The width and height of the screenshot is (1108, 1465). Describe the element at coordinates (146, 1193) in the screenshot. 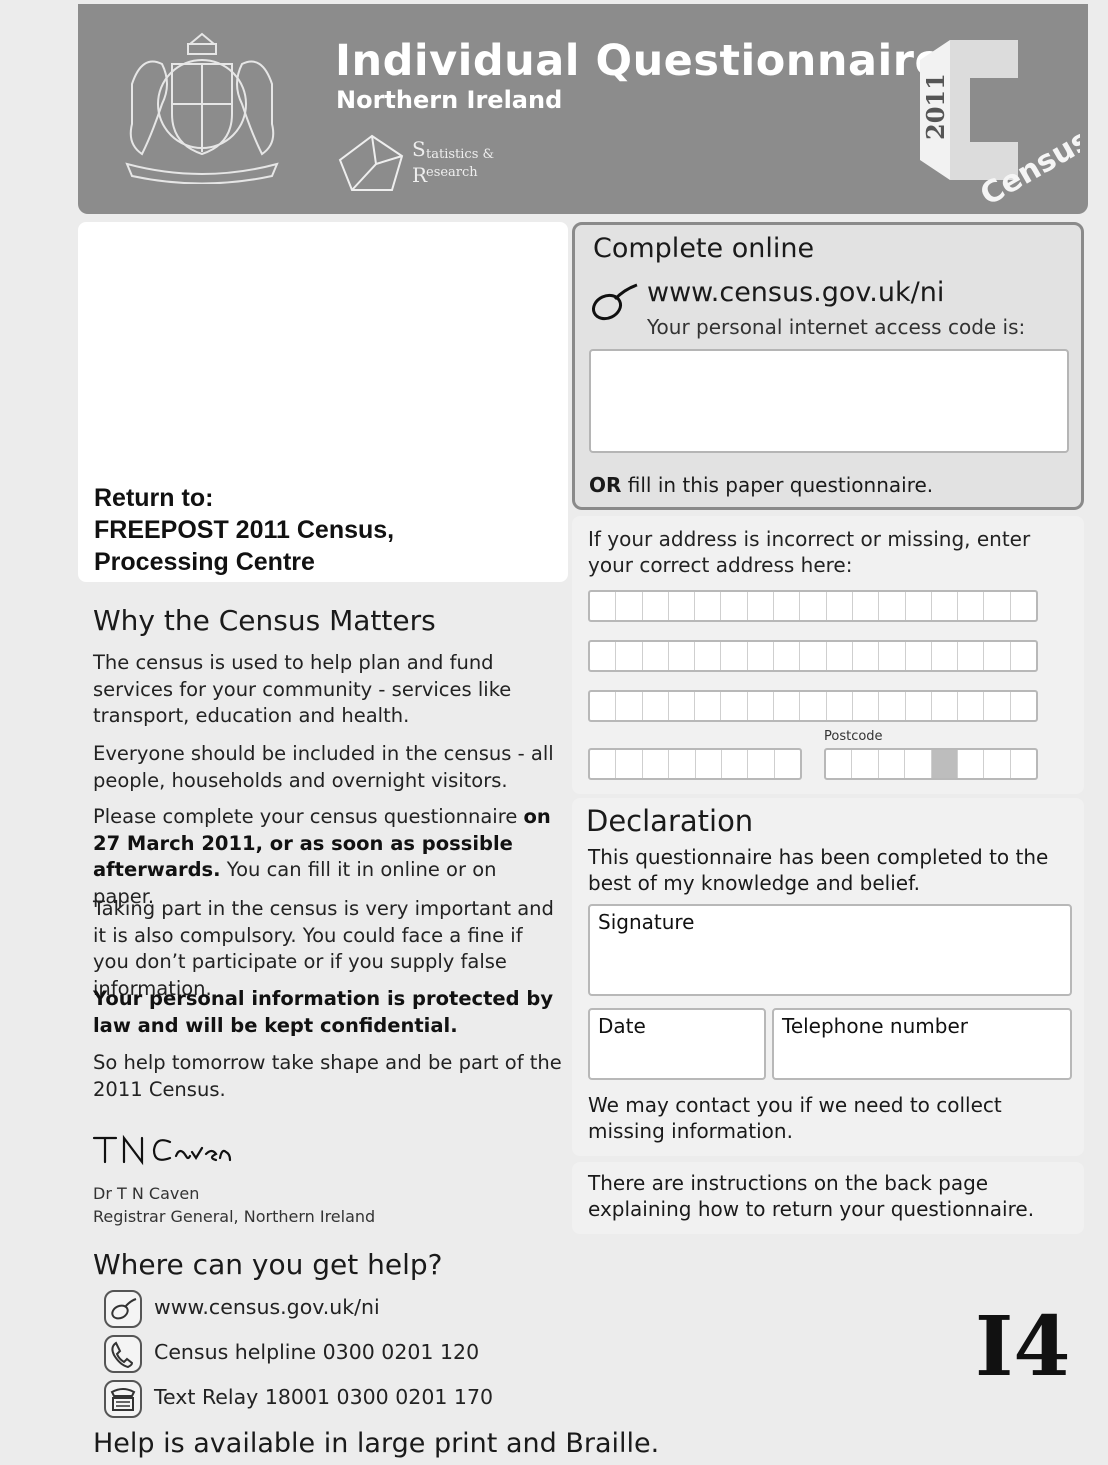

I see `signatory-name: Dr T N Caven` at that location.